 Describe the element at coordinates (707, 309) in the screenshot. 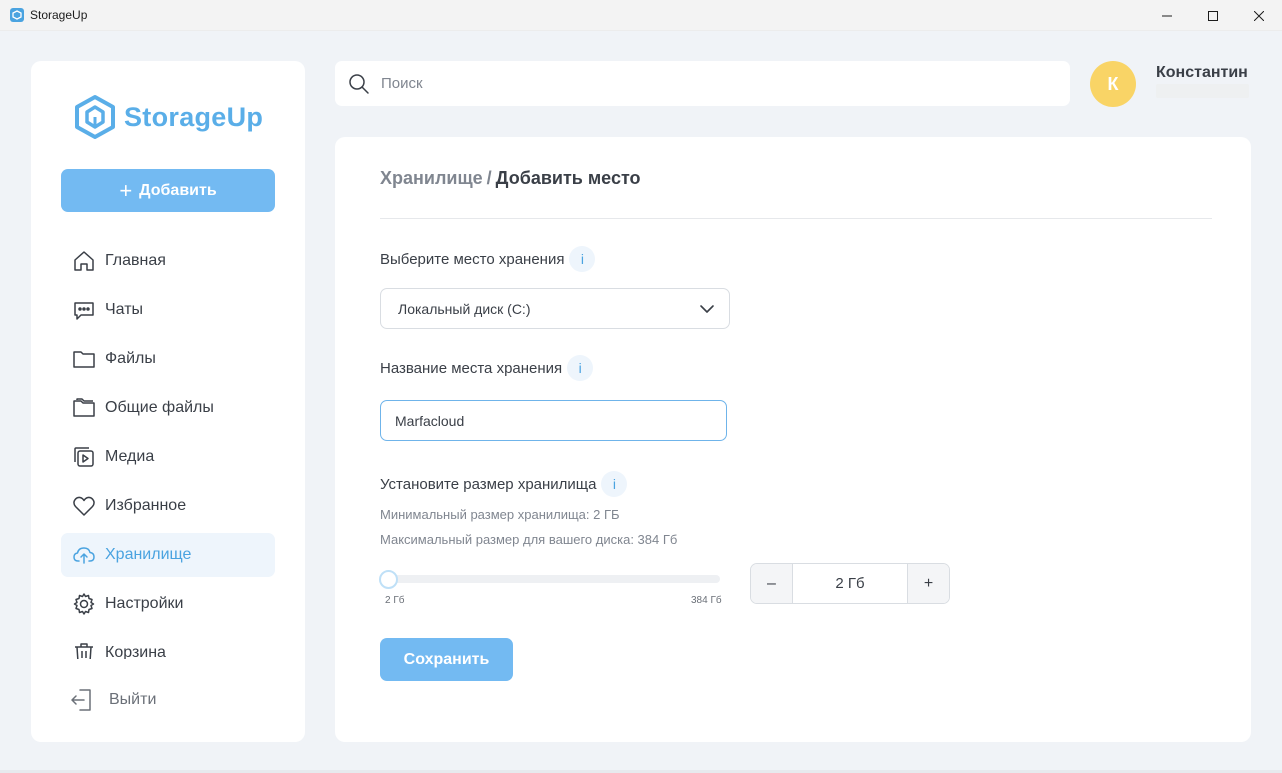

I see `chevron-down-icon` at that location.